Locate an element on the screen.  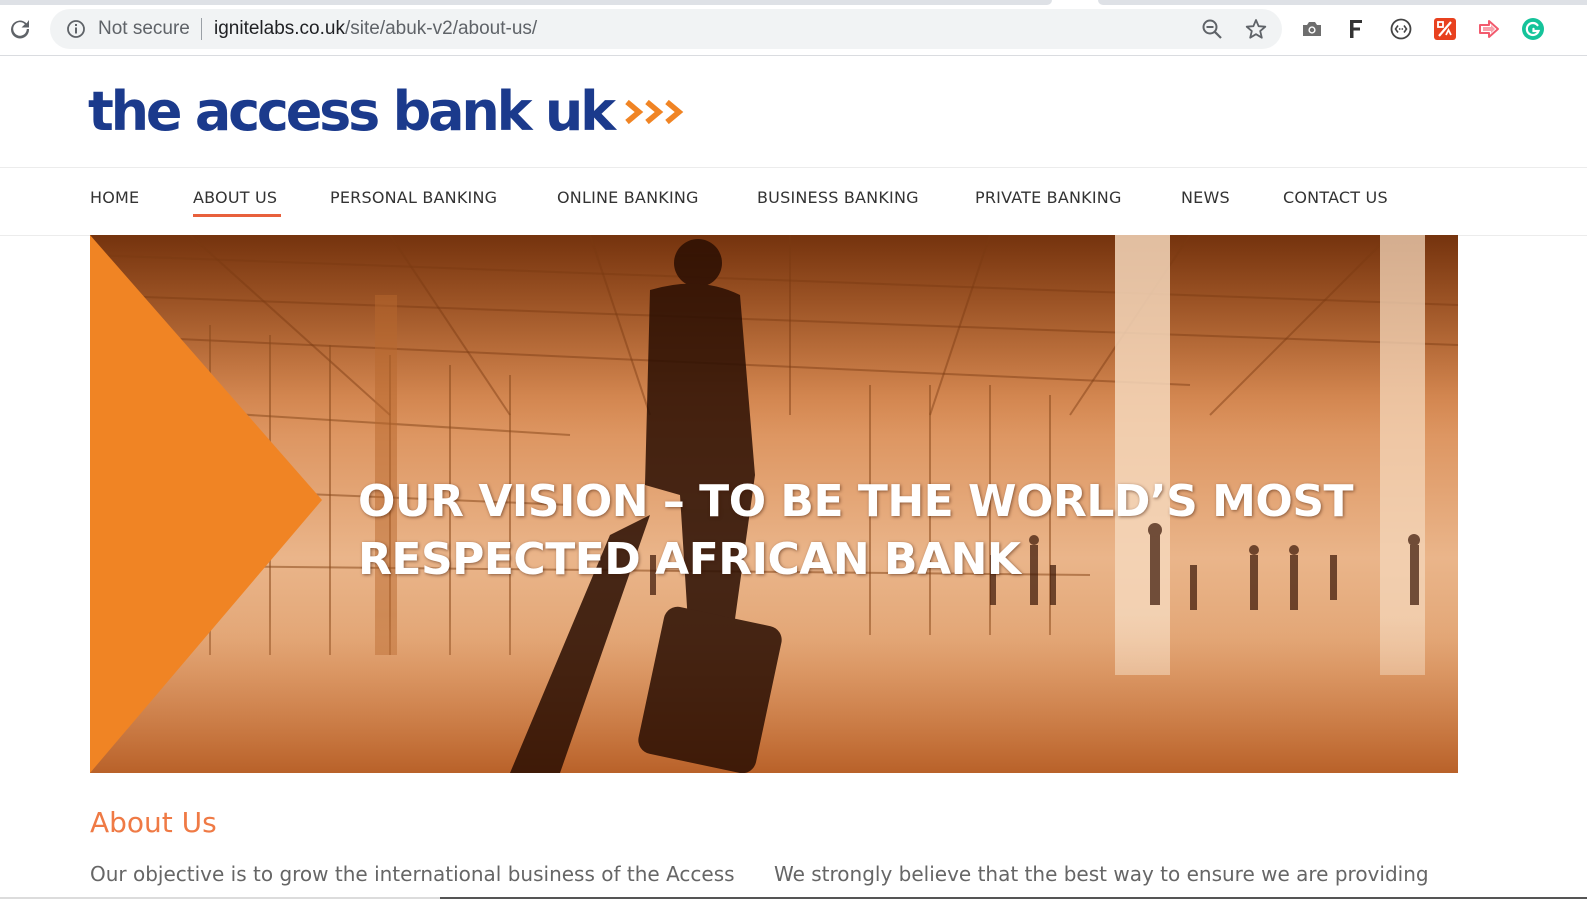
scrollbar-thumb is located at coordinates (1013, 898).